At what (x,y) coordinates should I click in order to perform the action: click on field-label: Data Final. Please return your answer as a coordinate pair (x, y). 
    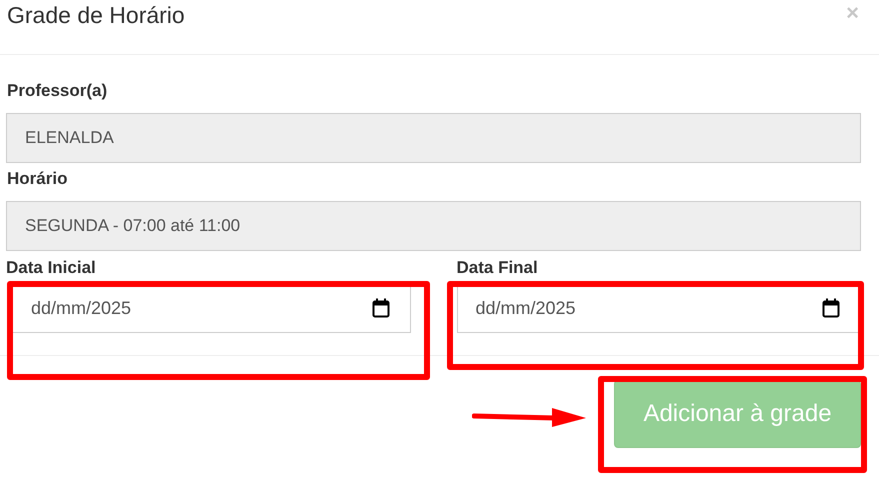
    Looking at the image, I should click on (497, 268).